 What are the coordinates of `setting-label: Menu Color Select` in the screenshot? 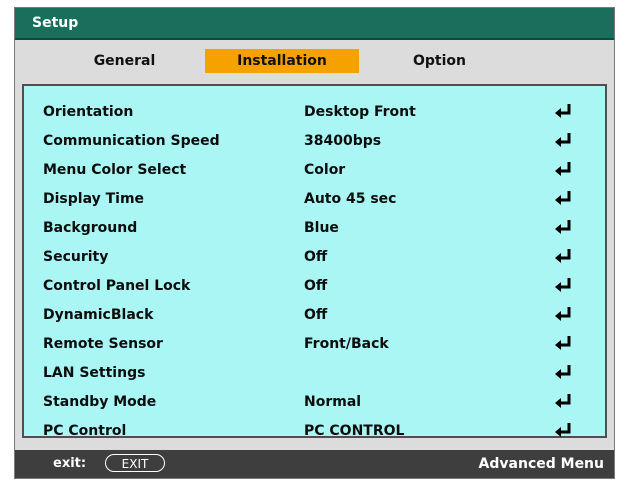 It's located at (115, 170).